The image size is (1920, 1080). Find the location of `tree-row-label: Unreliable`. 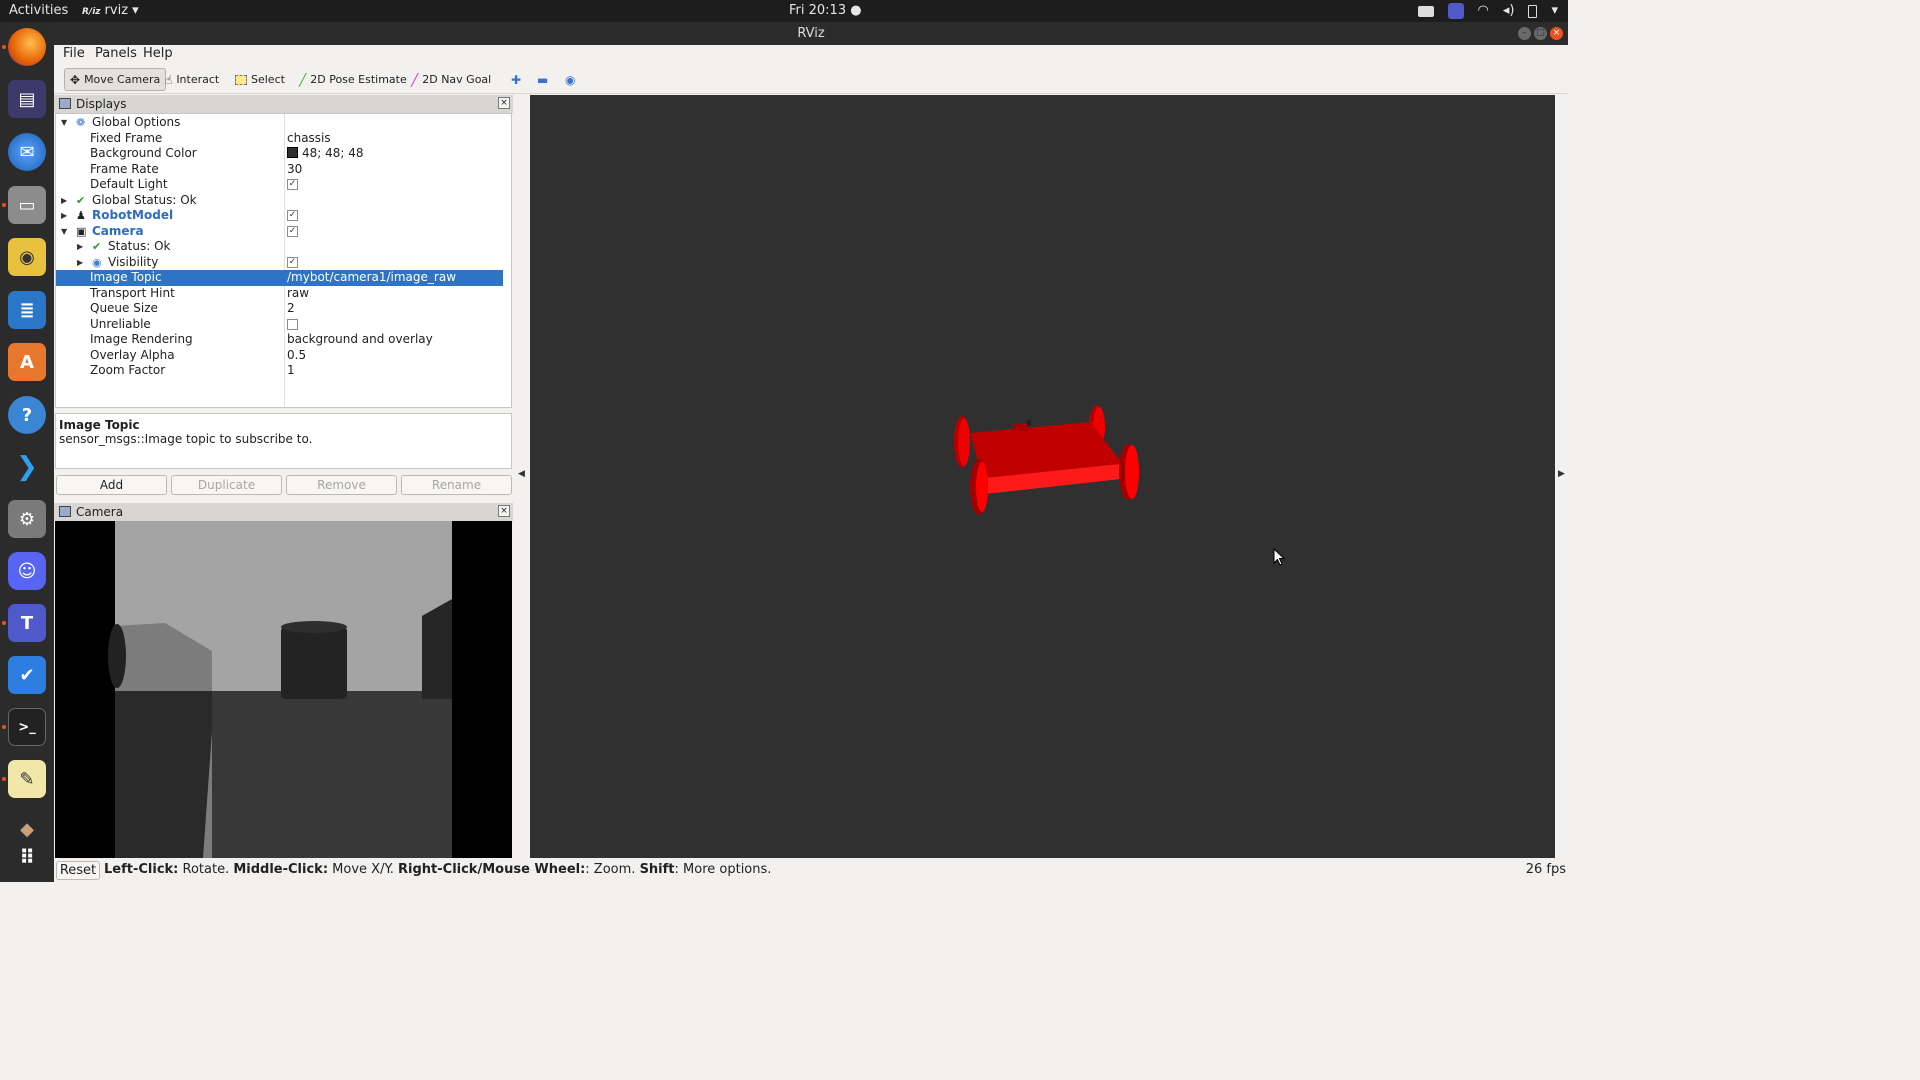

tree-row-label: Unreliable is located at coordinates (120, 323).